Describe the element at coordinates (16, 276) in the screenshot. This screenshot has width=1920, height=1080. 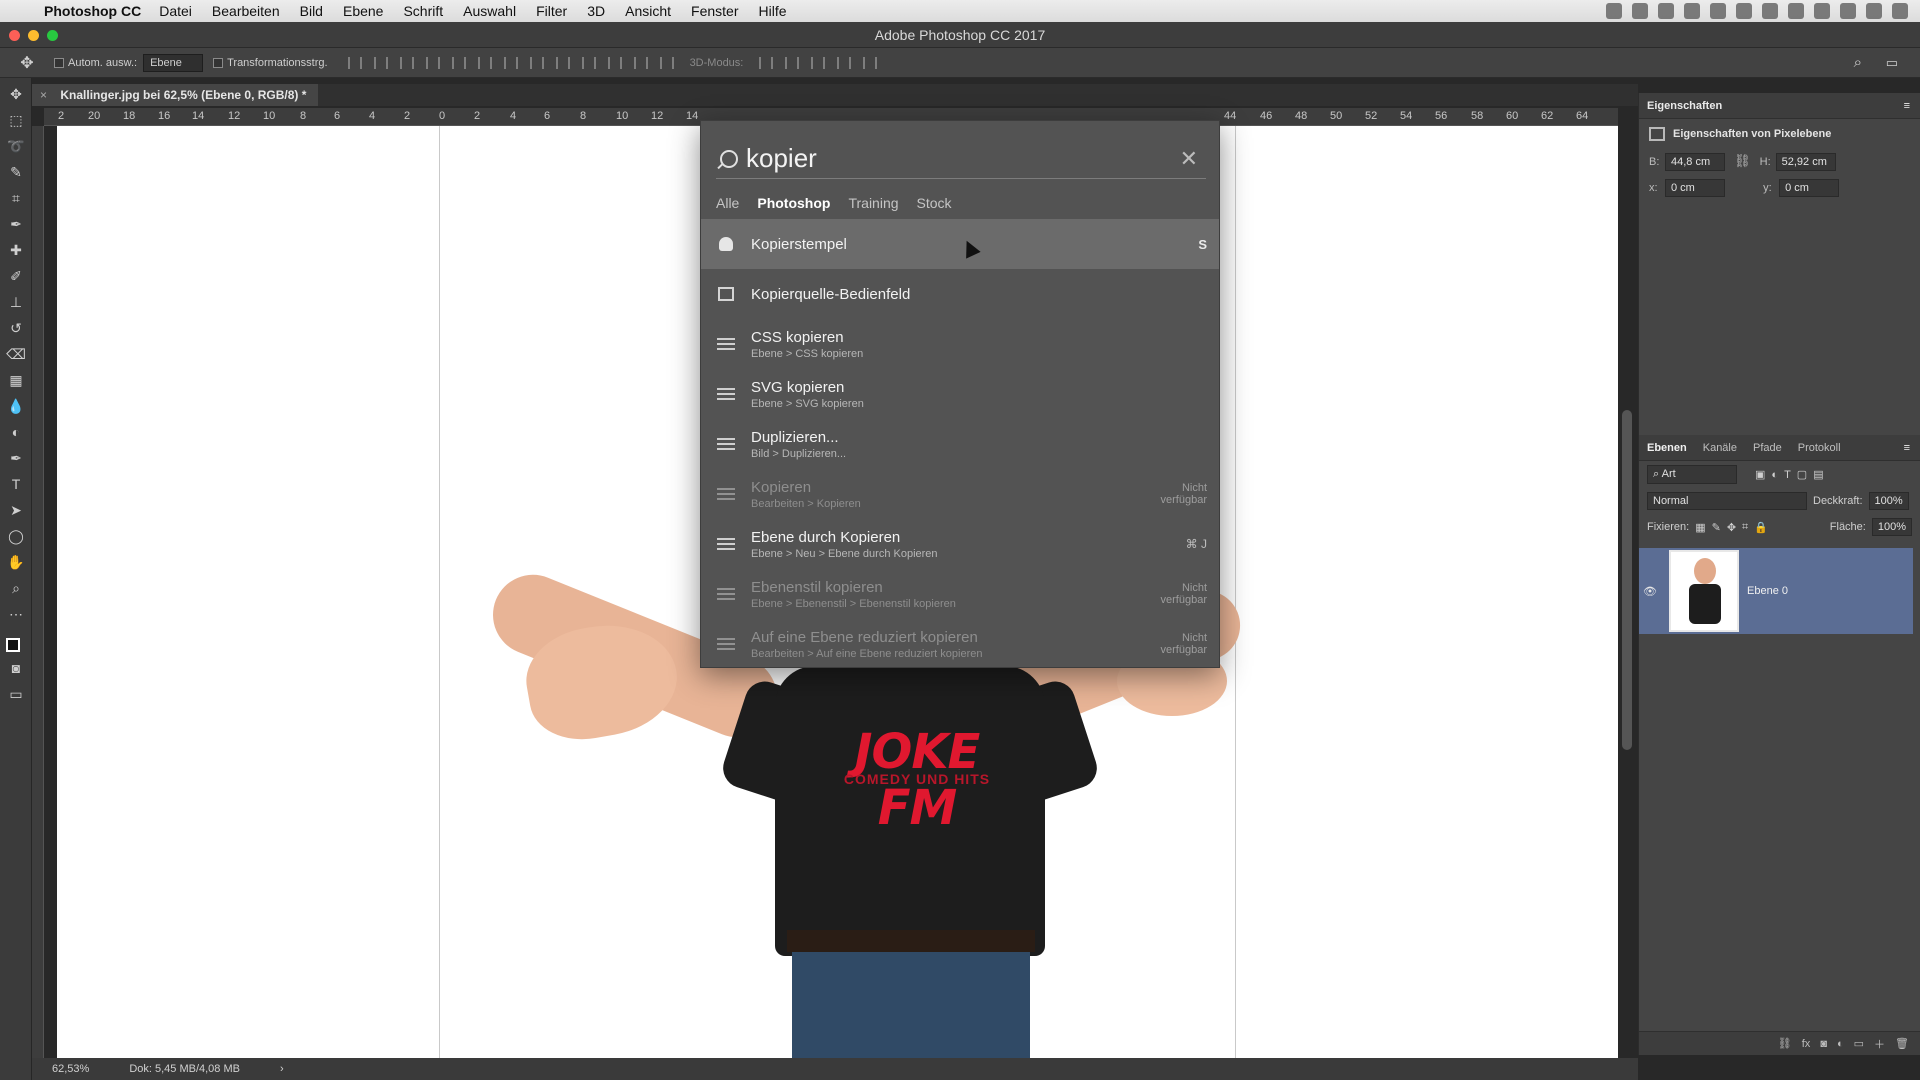
I see `brush-tool-icon: ✐` at that location.